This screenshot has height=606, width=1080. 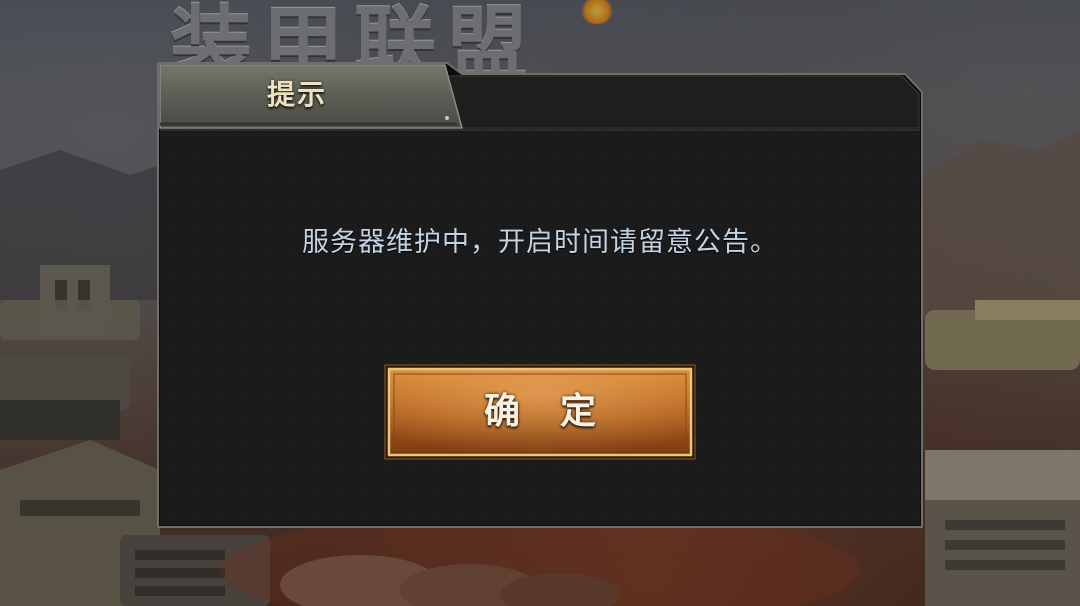 What do you see at coordinates (540, 242) in the screenshot?
I see `maintenance-message: 服务器维护中，开启时间请留意公告。` at bounding box center [540, 242].